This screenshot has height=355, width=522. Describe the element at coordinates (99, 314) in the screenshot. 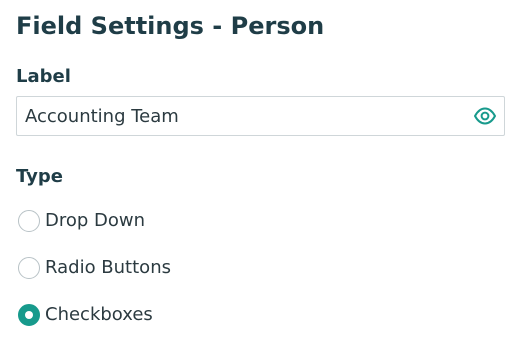

I see `type-option-label: Checkboxes` at that location.